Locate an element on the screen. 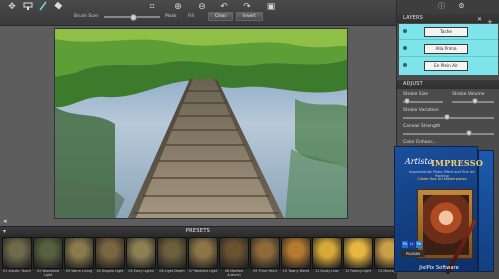  preset-label: 10 Tawny Blend is located at coordinates (296, 271).